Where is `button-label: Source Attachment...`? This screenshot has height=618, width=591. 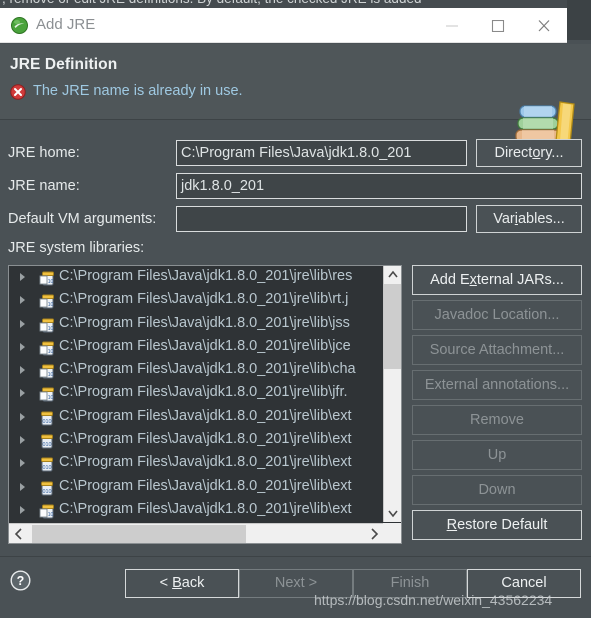
button-label: Source Attachment... is located at coordinates (497, 350).